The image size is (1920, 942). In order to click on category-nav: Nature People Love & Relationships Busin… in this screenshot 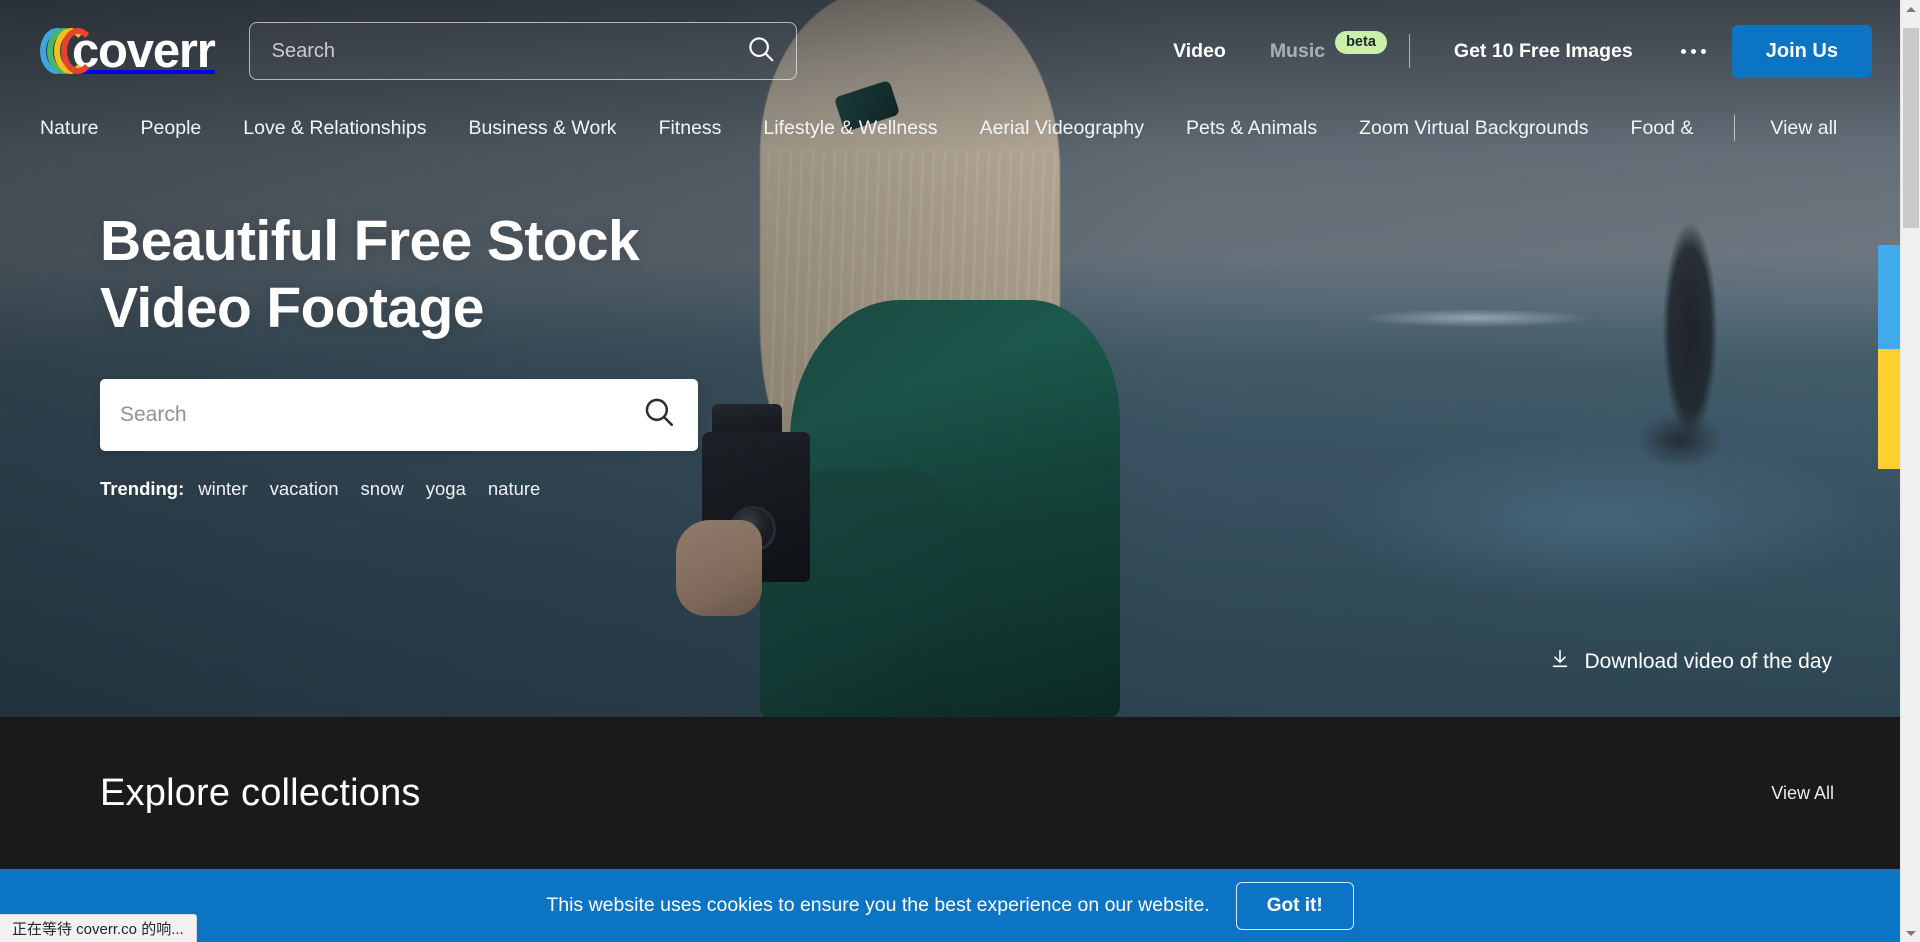, I will do `click(950, 128)`.